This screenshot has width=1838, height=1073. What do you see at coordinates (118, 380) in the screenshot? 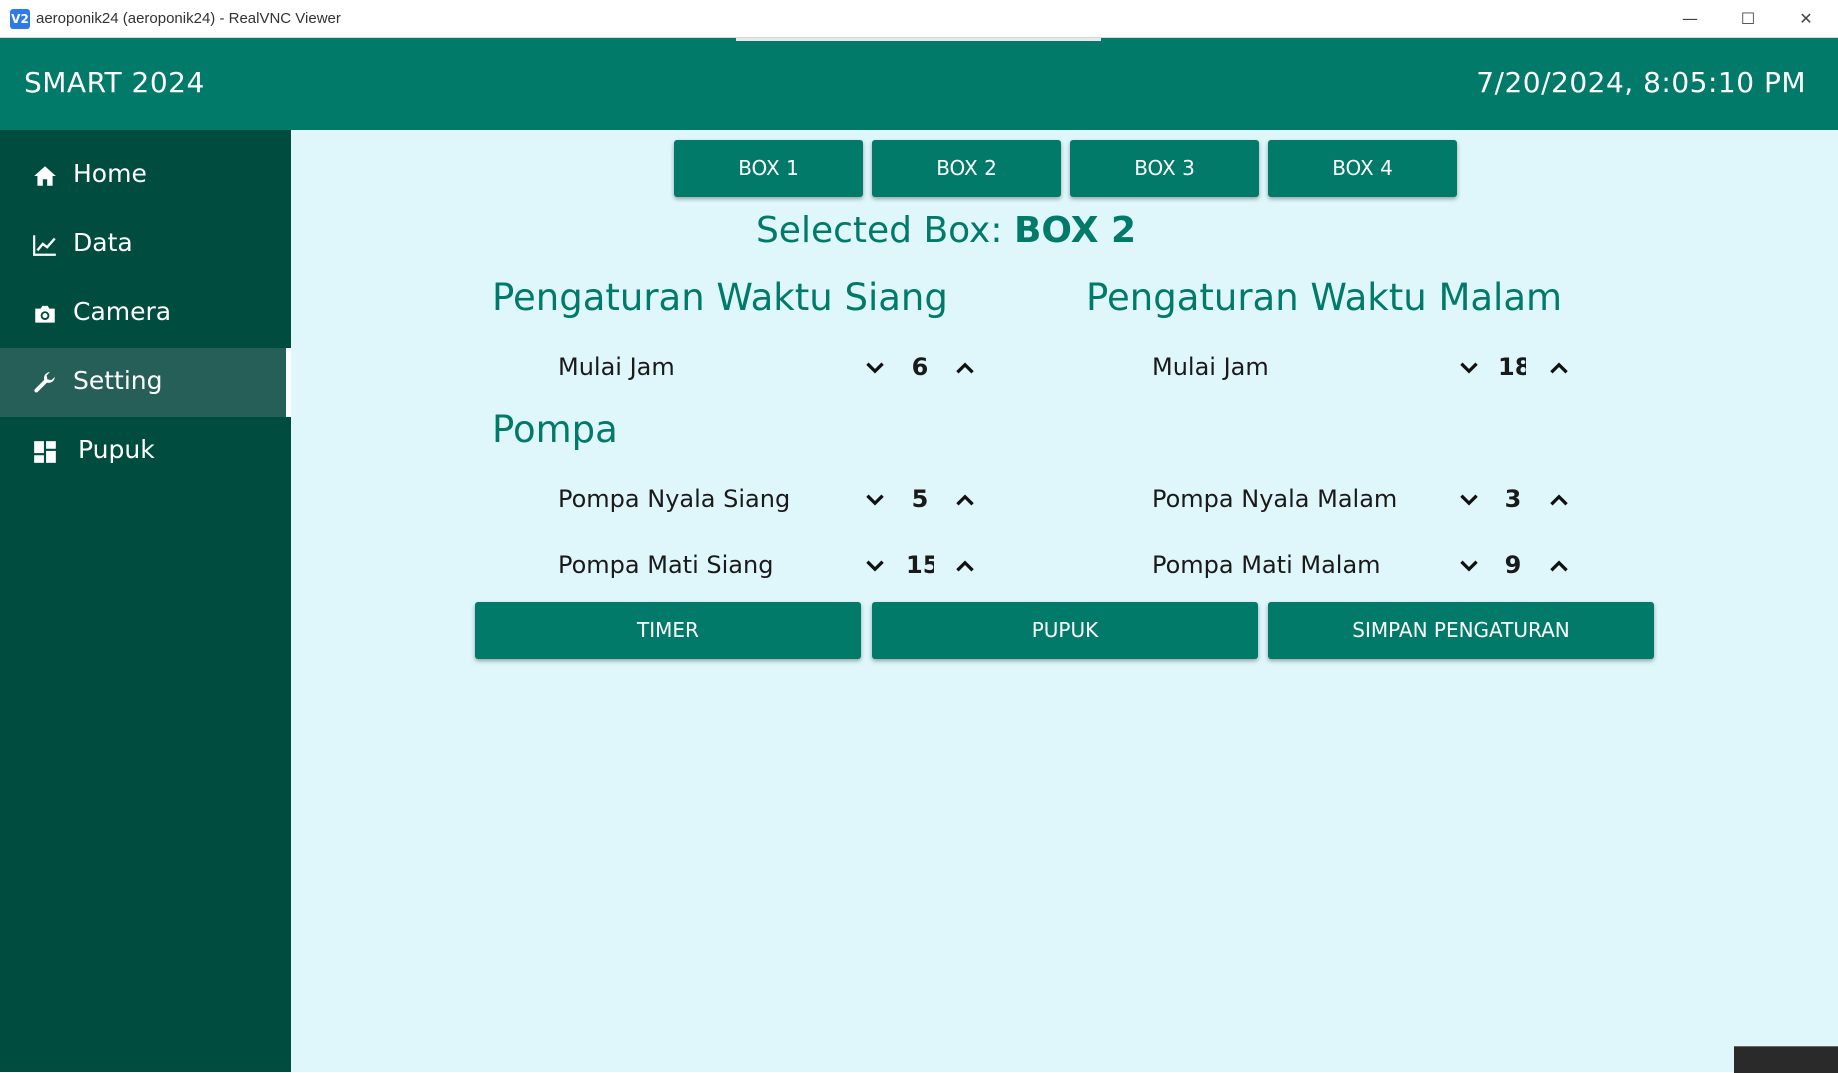
I see `sidebar-item-label: Setting` at bounding box center [118, 380].